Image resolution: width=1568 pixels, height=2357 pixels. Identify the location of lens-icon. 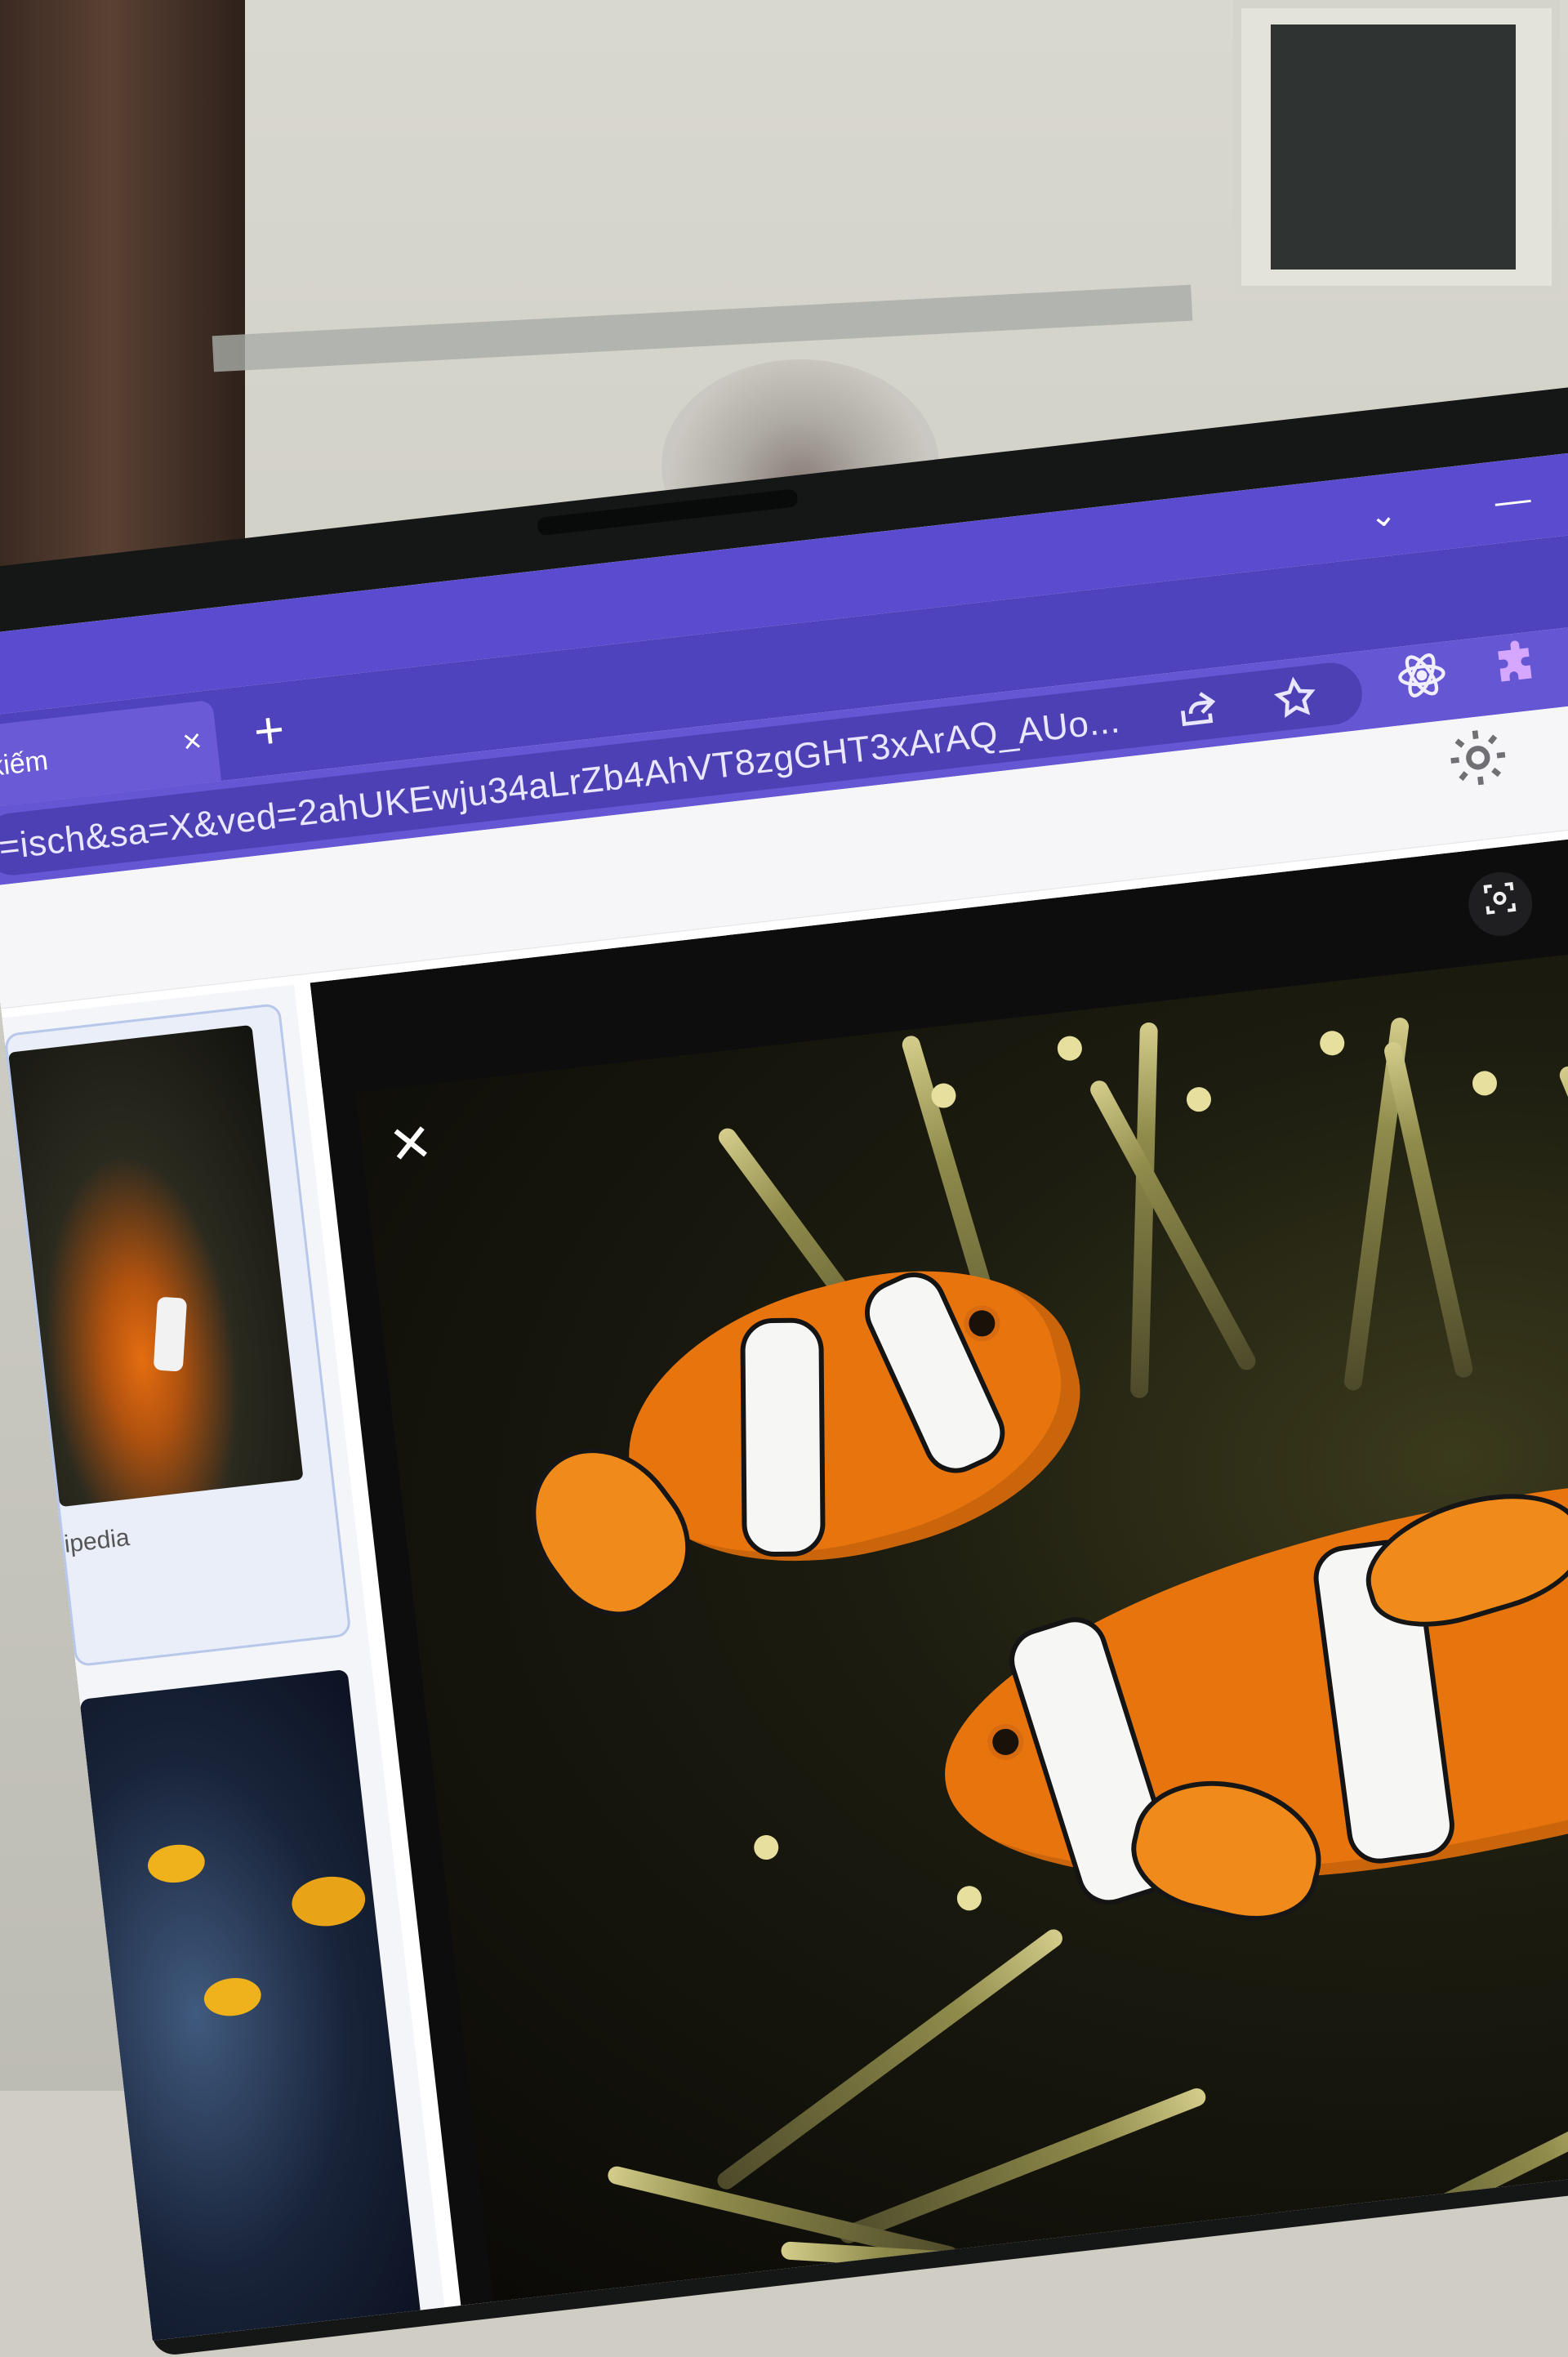
(1500, 904).